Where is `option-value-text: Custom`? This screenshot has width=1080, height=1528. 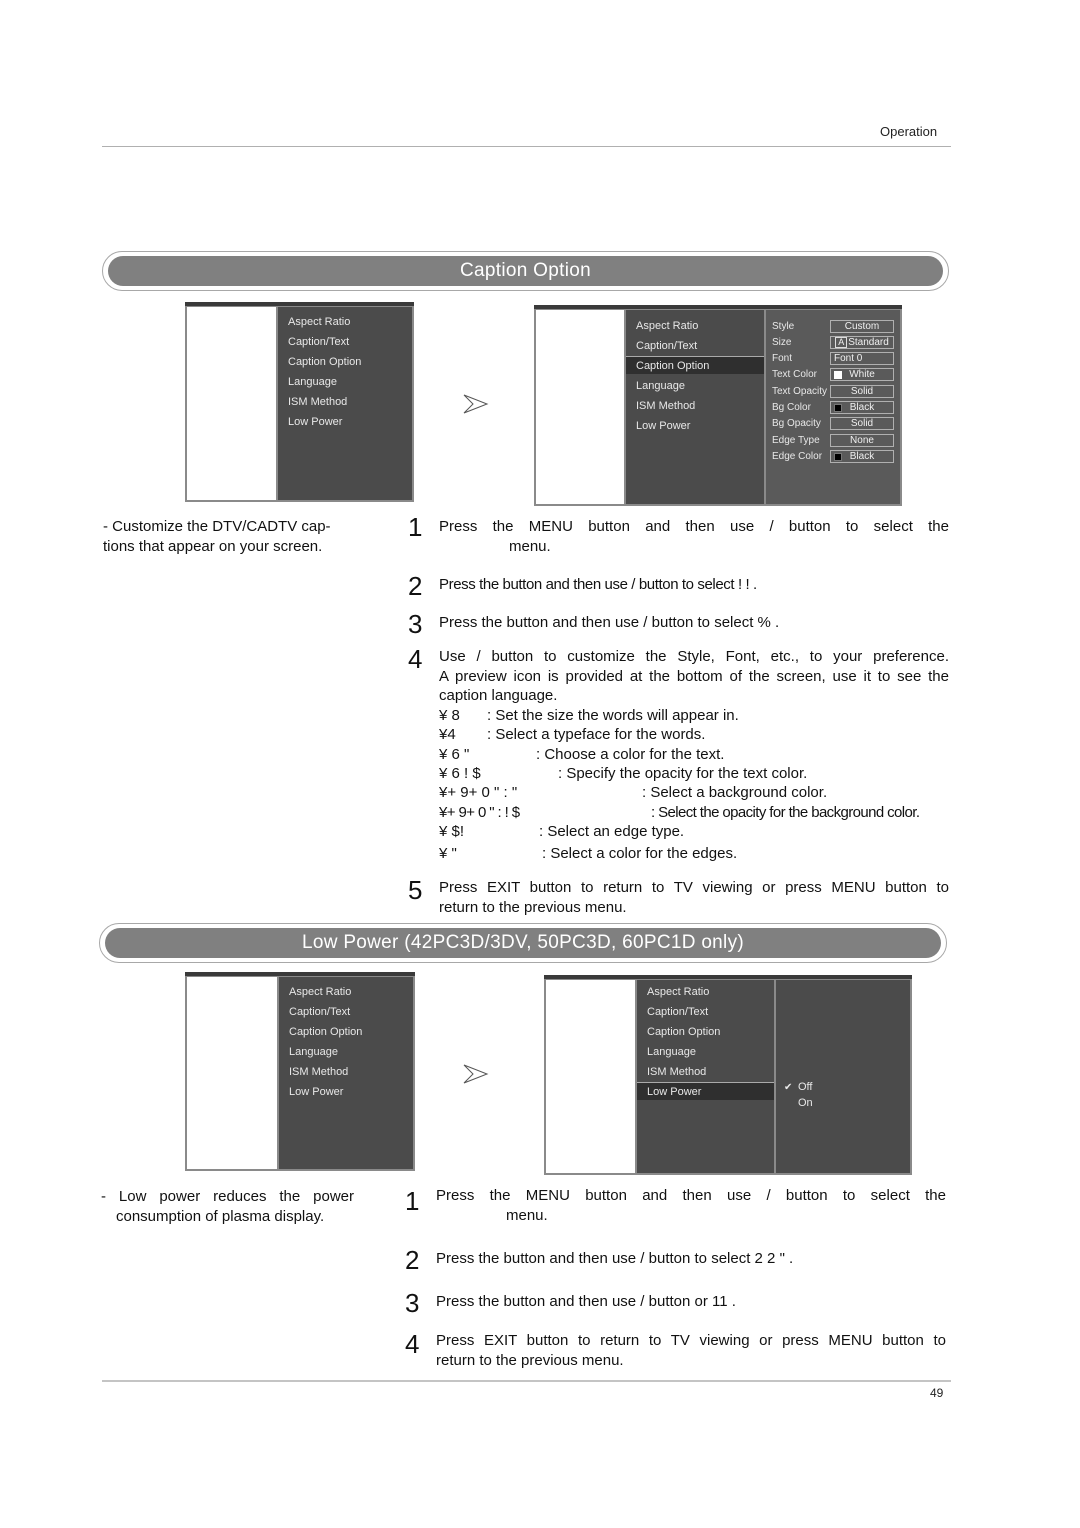 option-value-text: Custom is located at coordinates (862, 326).